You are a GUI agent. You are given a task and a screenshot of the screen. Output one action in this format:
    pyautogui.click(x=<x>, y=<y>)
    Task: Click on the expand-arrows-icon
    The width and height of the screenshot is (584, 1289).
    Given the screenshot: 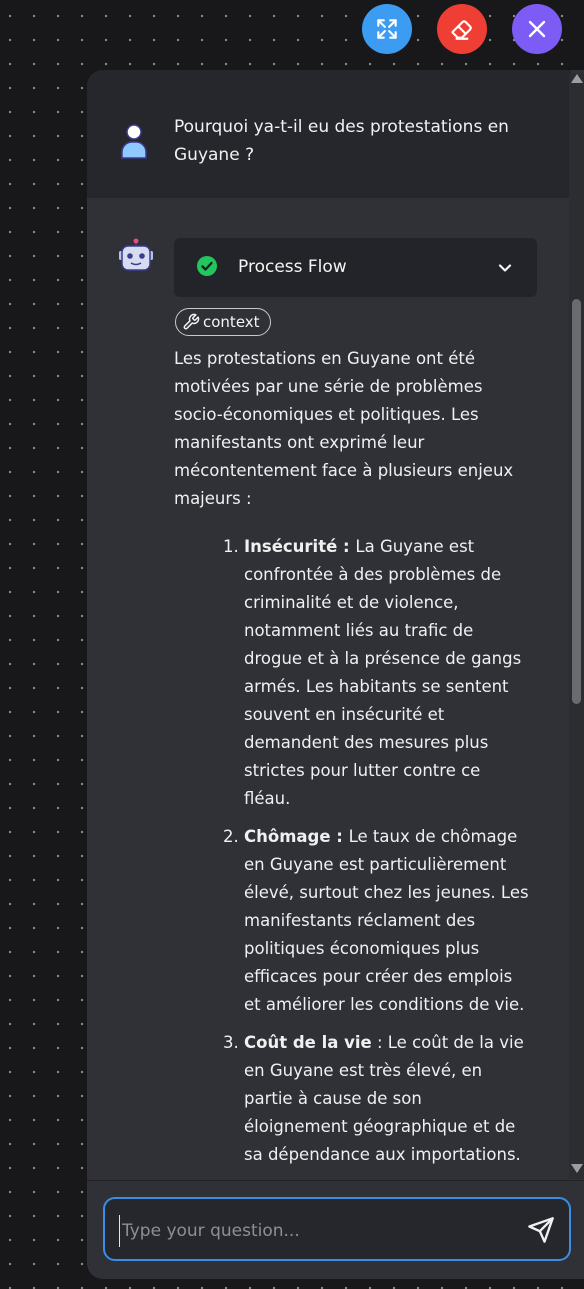 What is the action you would take?
    pyautogui.click(x=387, y=29)
    